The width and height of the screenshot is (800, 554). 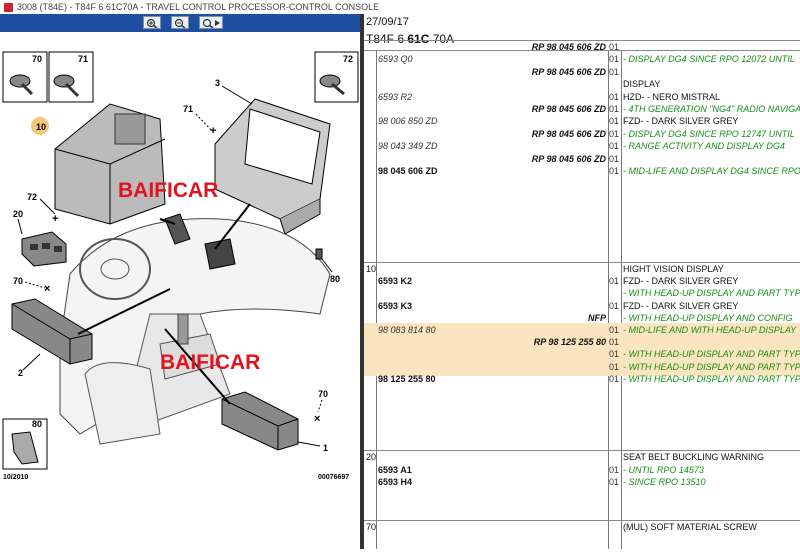 What do you see at coordinates (407, 330) in the screenshot?
I see `part-reference: 98 083 814 80` at bounding box center [407, 330].